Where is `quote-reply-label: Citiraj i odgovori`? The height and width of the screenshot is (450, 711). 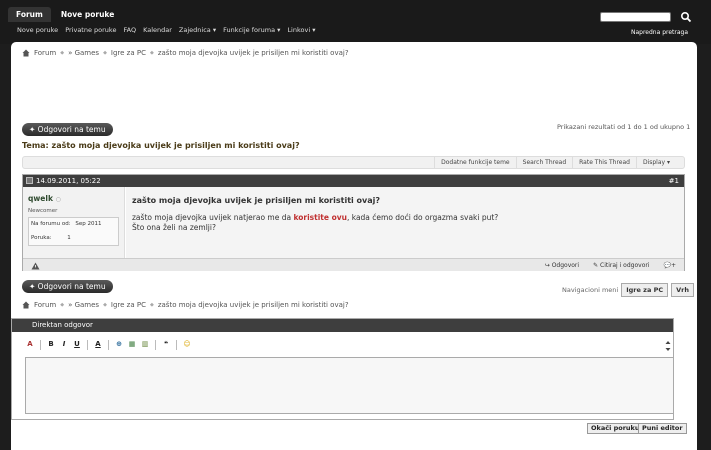
quote-reply-label: Citiraj i odgovori is located at coordinates (625, 265).